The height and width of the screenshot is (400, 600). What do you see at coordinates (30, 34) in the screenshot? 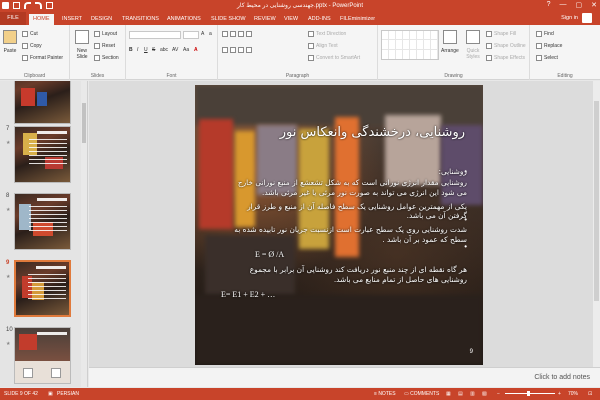
I see `cut-button: Cut` at bounding box center [30, 34].